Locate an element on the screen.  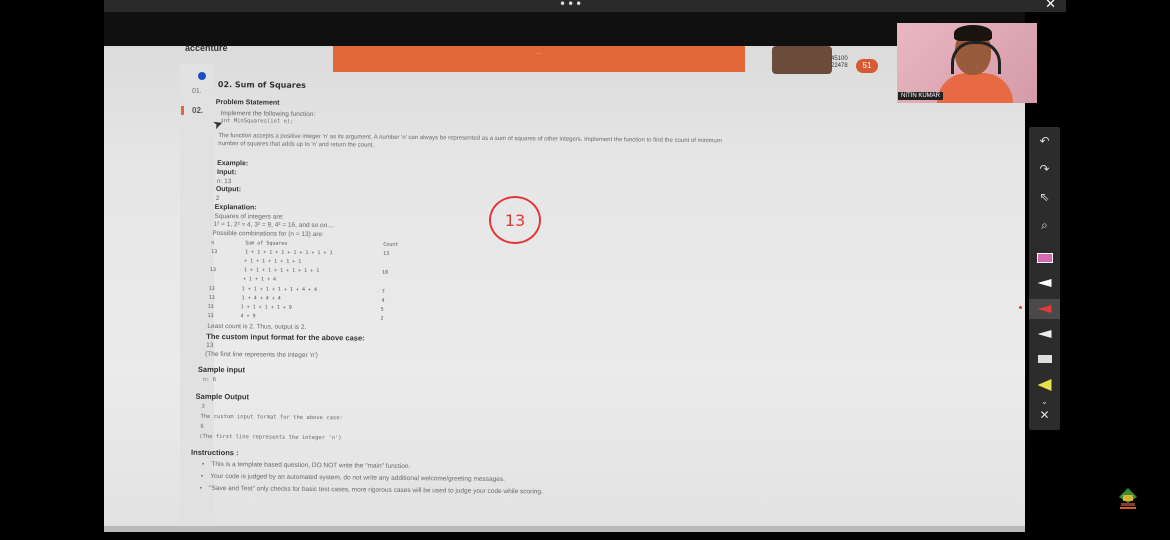
search-icon: ⌕ is located at coordinates (1044, 225).